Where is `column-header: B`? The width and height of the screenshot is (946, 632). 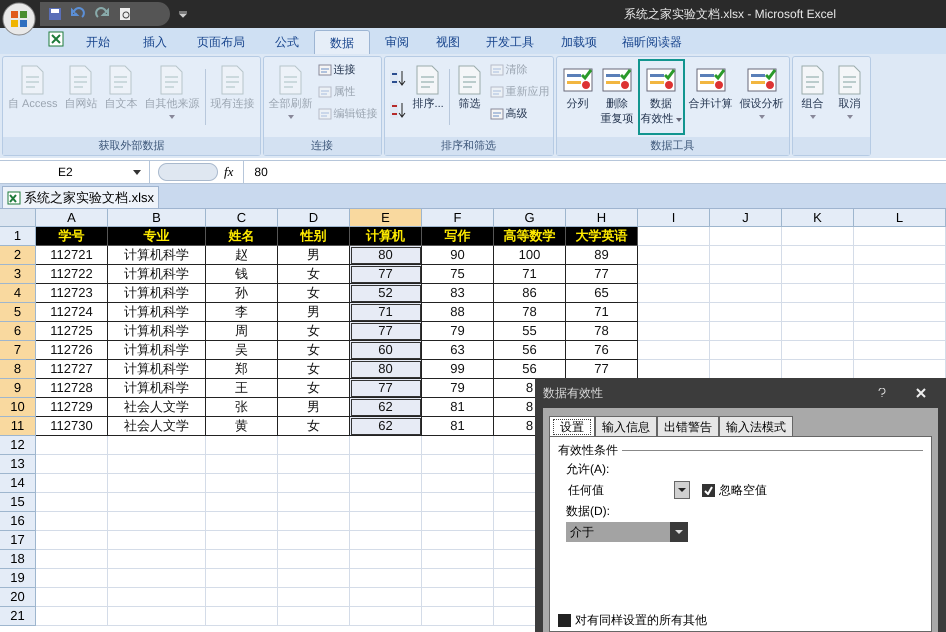
column-header: B is located at coordinates (157, 218).